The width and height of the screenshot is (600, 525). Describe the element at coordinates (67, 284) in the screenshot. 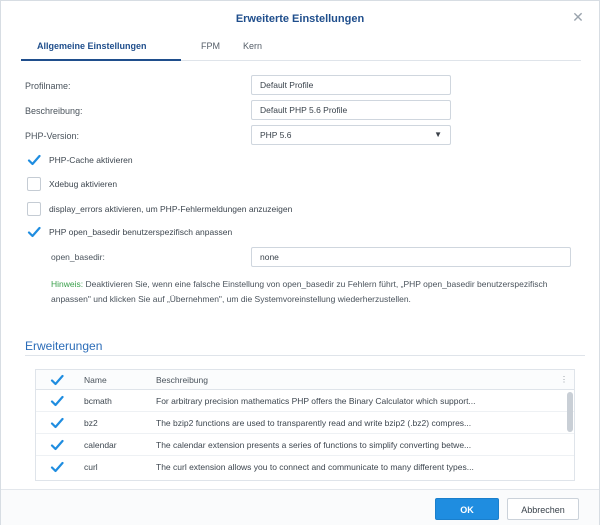

I see `hint-keyword: Hinweis:` at that location.